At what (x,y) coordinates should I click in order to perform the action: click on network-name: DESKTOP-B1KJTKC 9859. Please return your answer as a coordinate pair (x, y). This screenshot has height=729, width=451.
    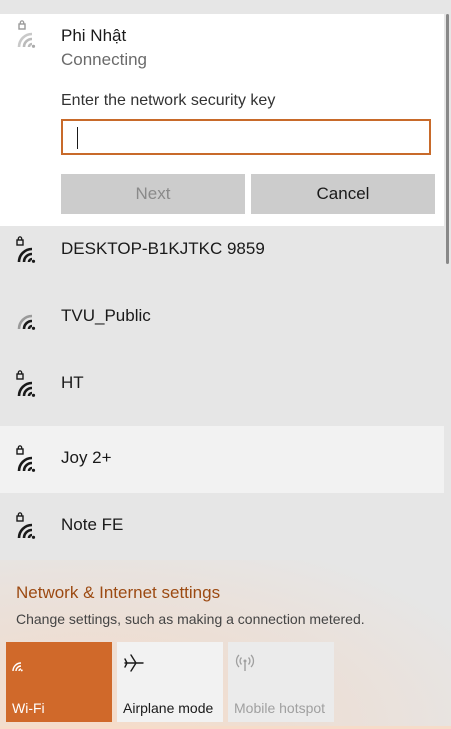
    Looking at the image, I should click on (163, 248).